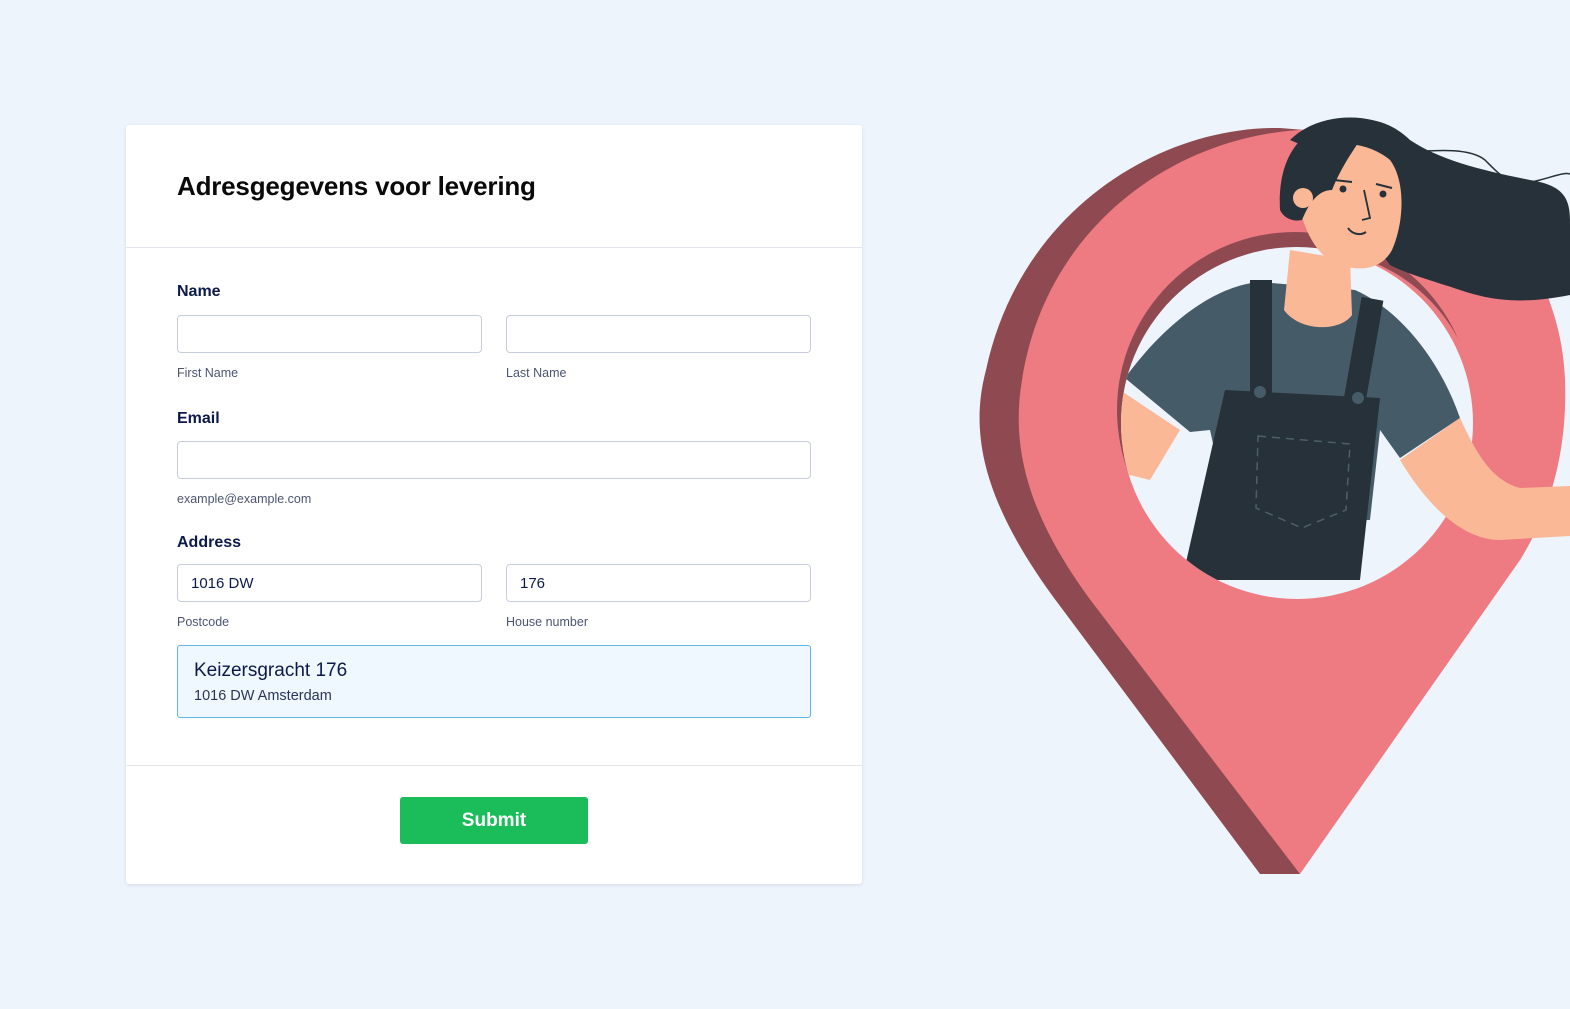 This screenshot has width=1570, height=1009. Describe the element at coordinates (547, 622) in the screenshot. I see `house-number-sublabel: House number` at that location.